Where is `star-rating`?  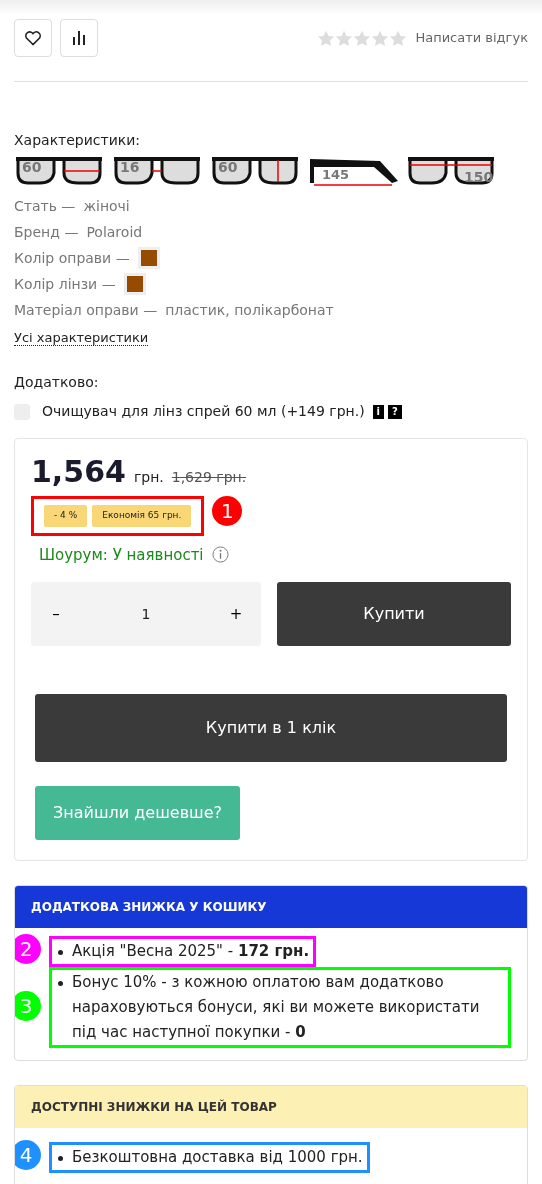
star-rating is located at coordinates (362, 38).